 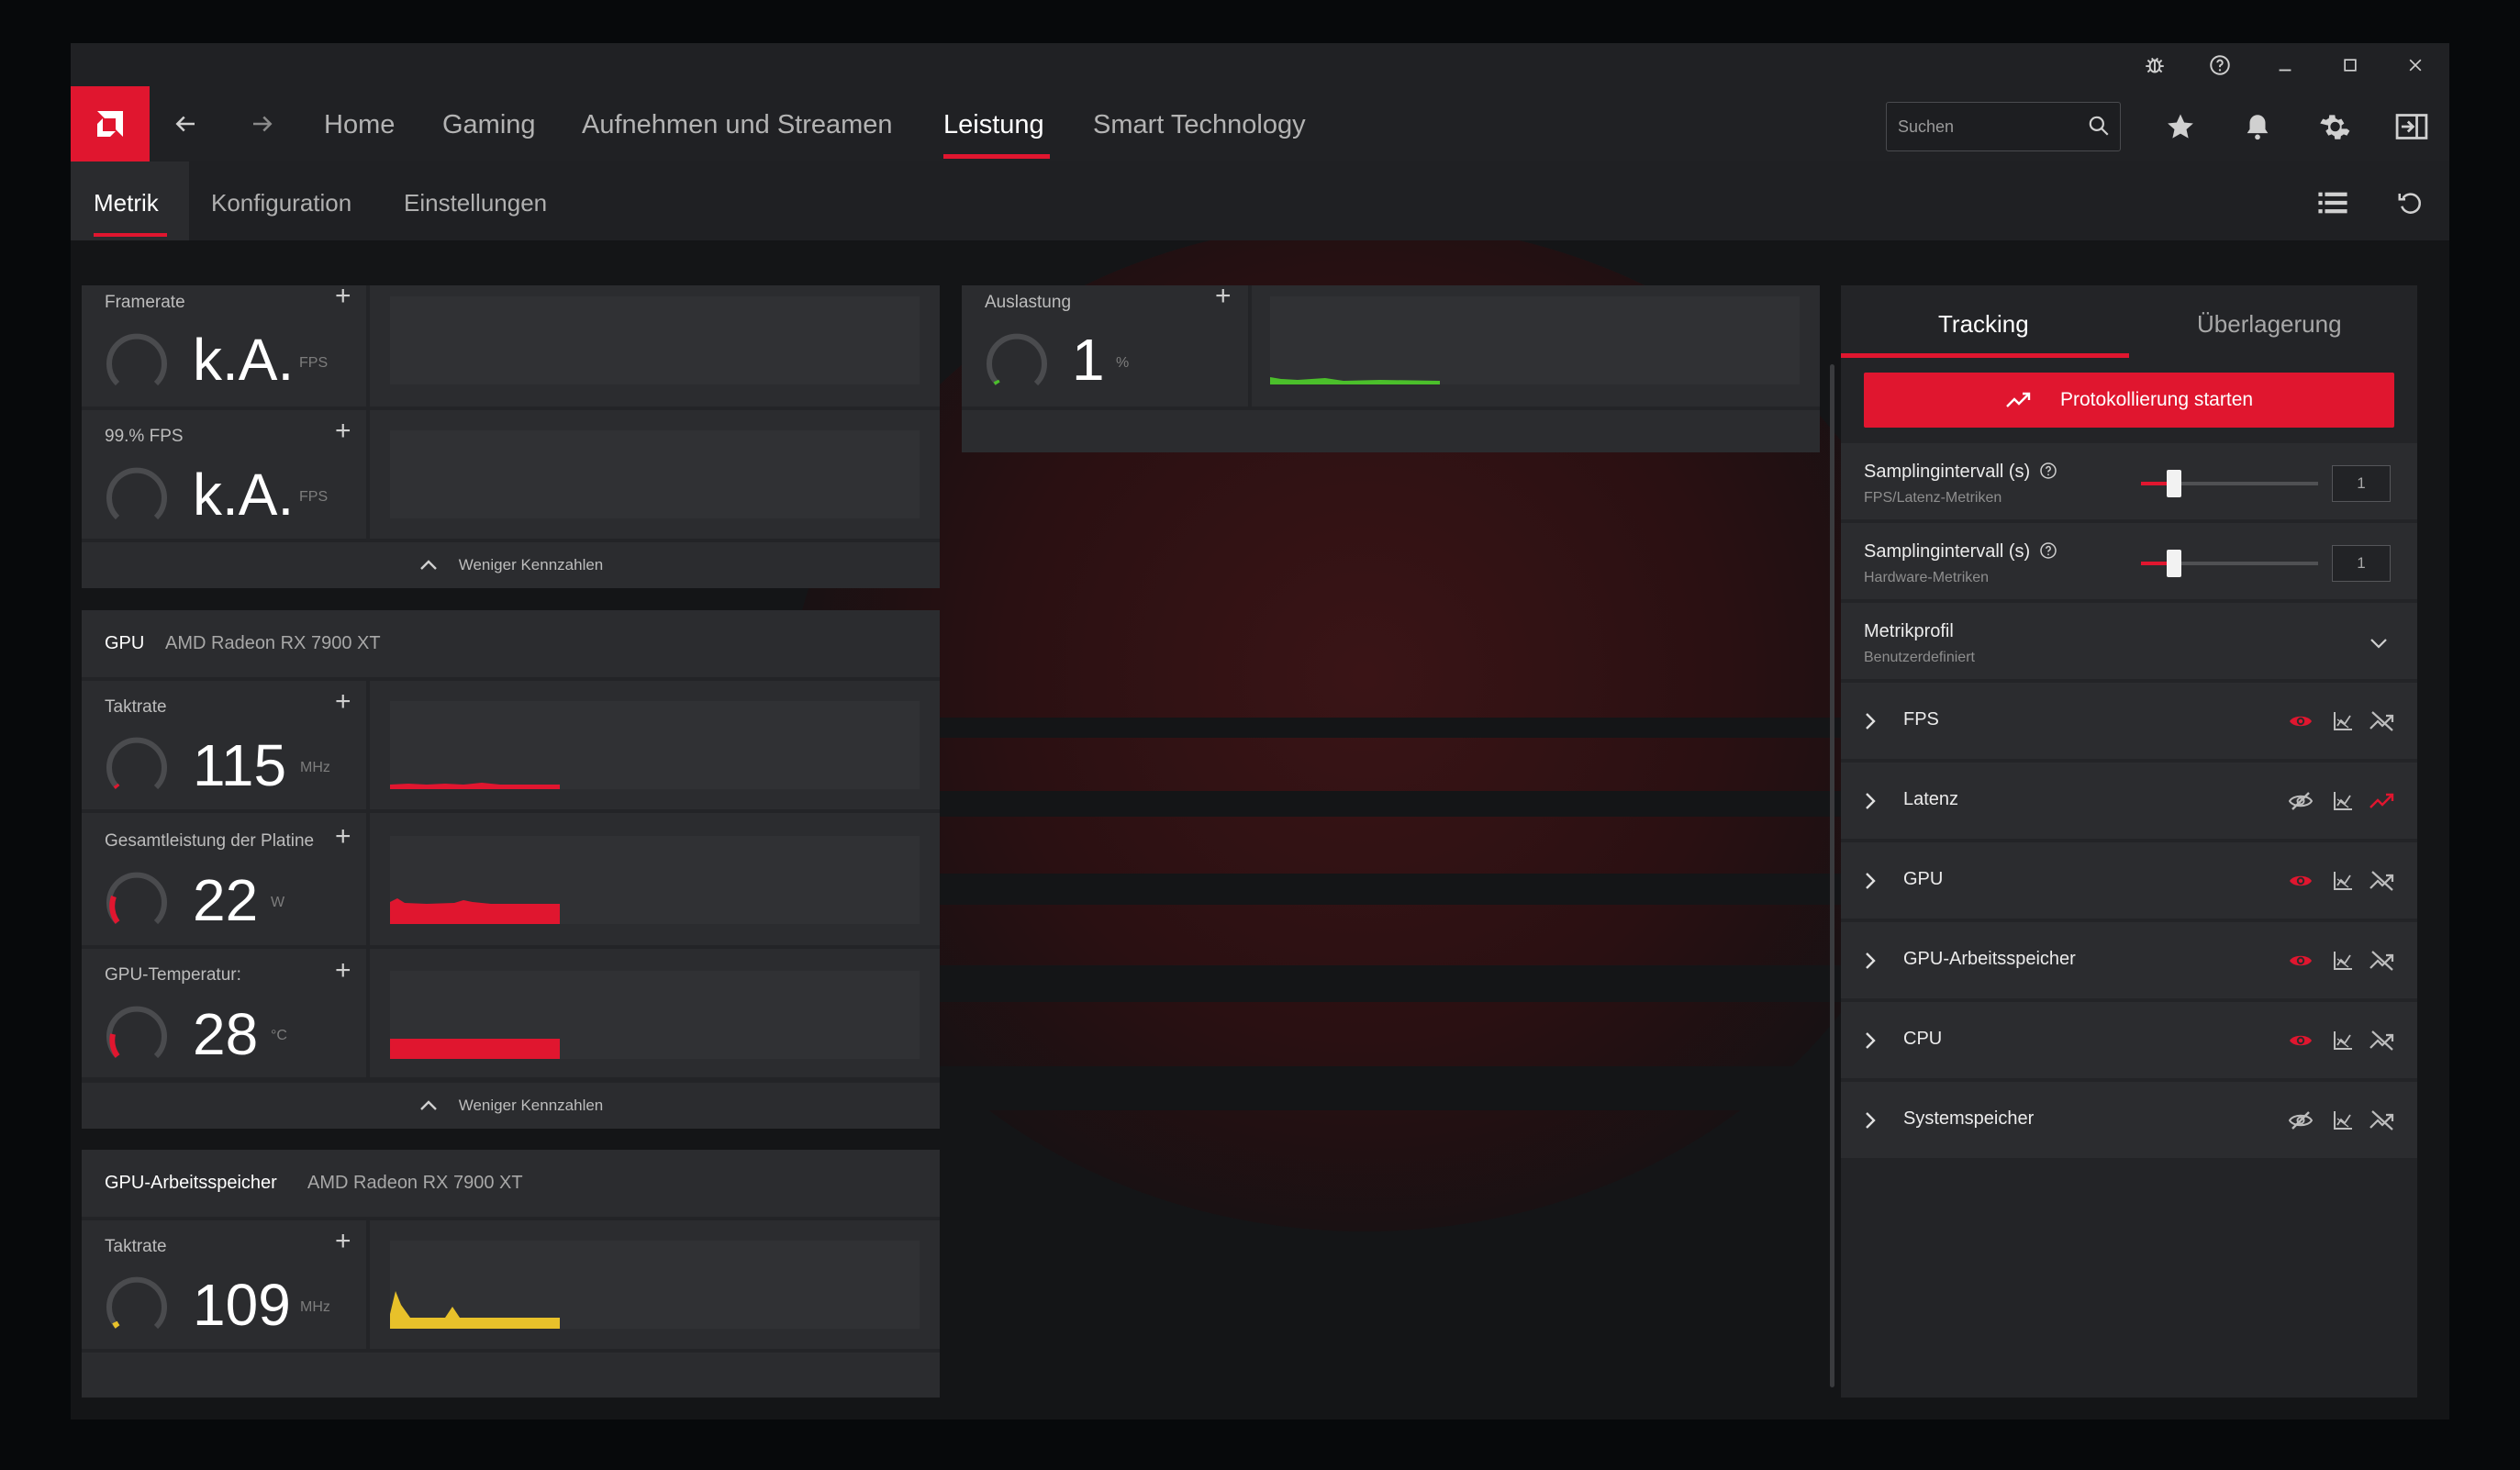 What do you see at coordinates (993, 125) in the screenshot?
I see `nav-tab-performance: Leistung` at bounding box center [993, 125].